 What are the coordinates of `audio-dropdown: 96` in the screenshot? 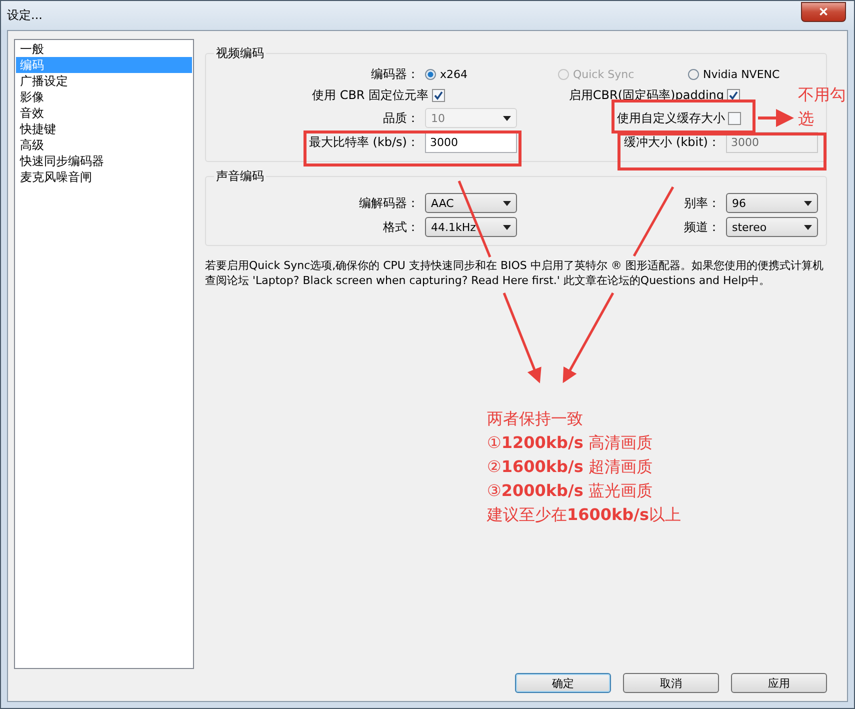 It's located at (772, 203).